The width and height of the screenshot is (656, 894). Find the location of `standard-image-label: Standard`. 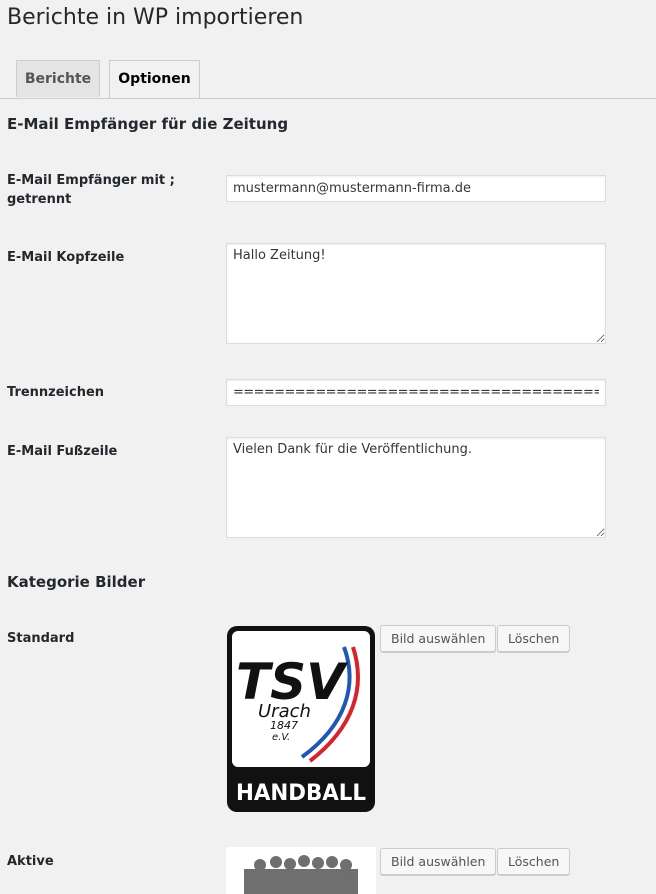

standard-image-label: Standard is located at coordinates (41, 638).